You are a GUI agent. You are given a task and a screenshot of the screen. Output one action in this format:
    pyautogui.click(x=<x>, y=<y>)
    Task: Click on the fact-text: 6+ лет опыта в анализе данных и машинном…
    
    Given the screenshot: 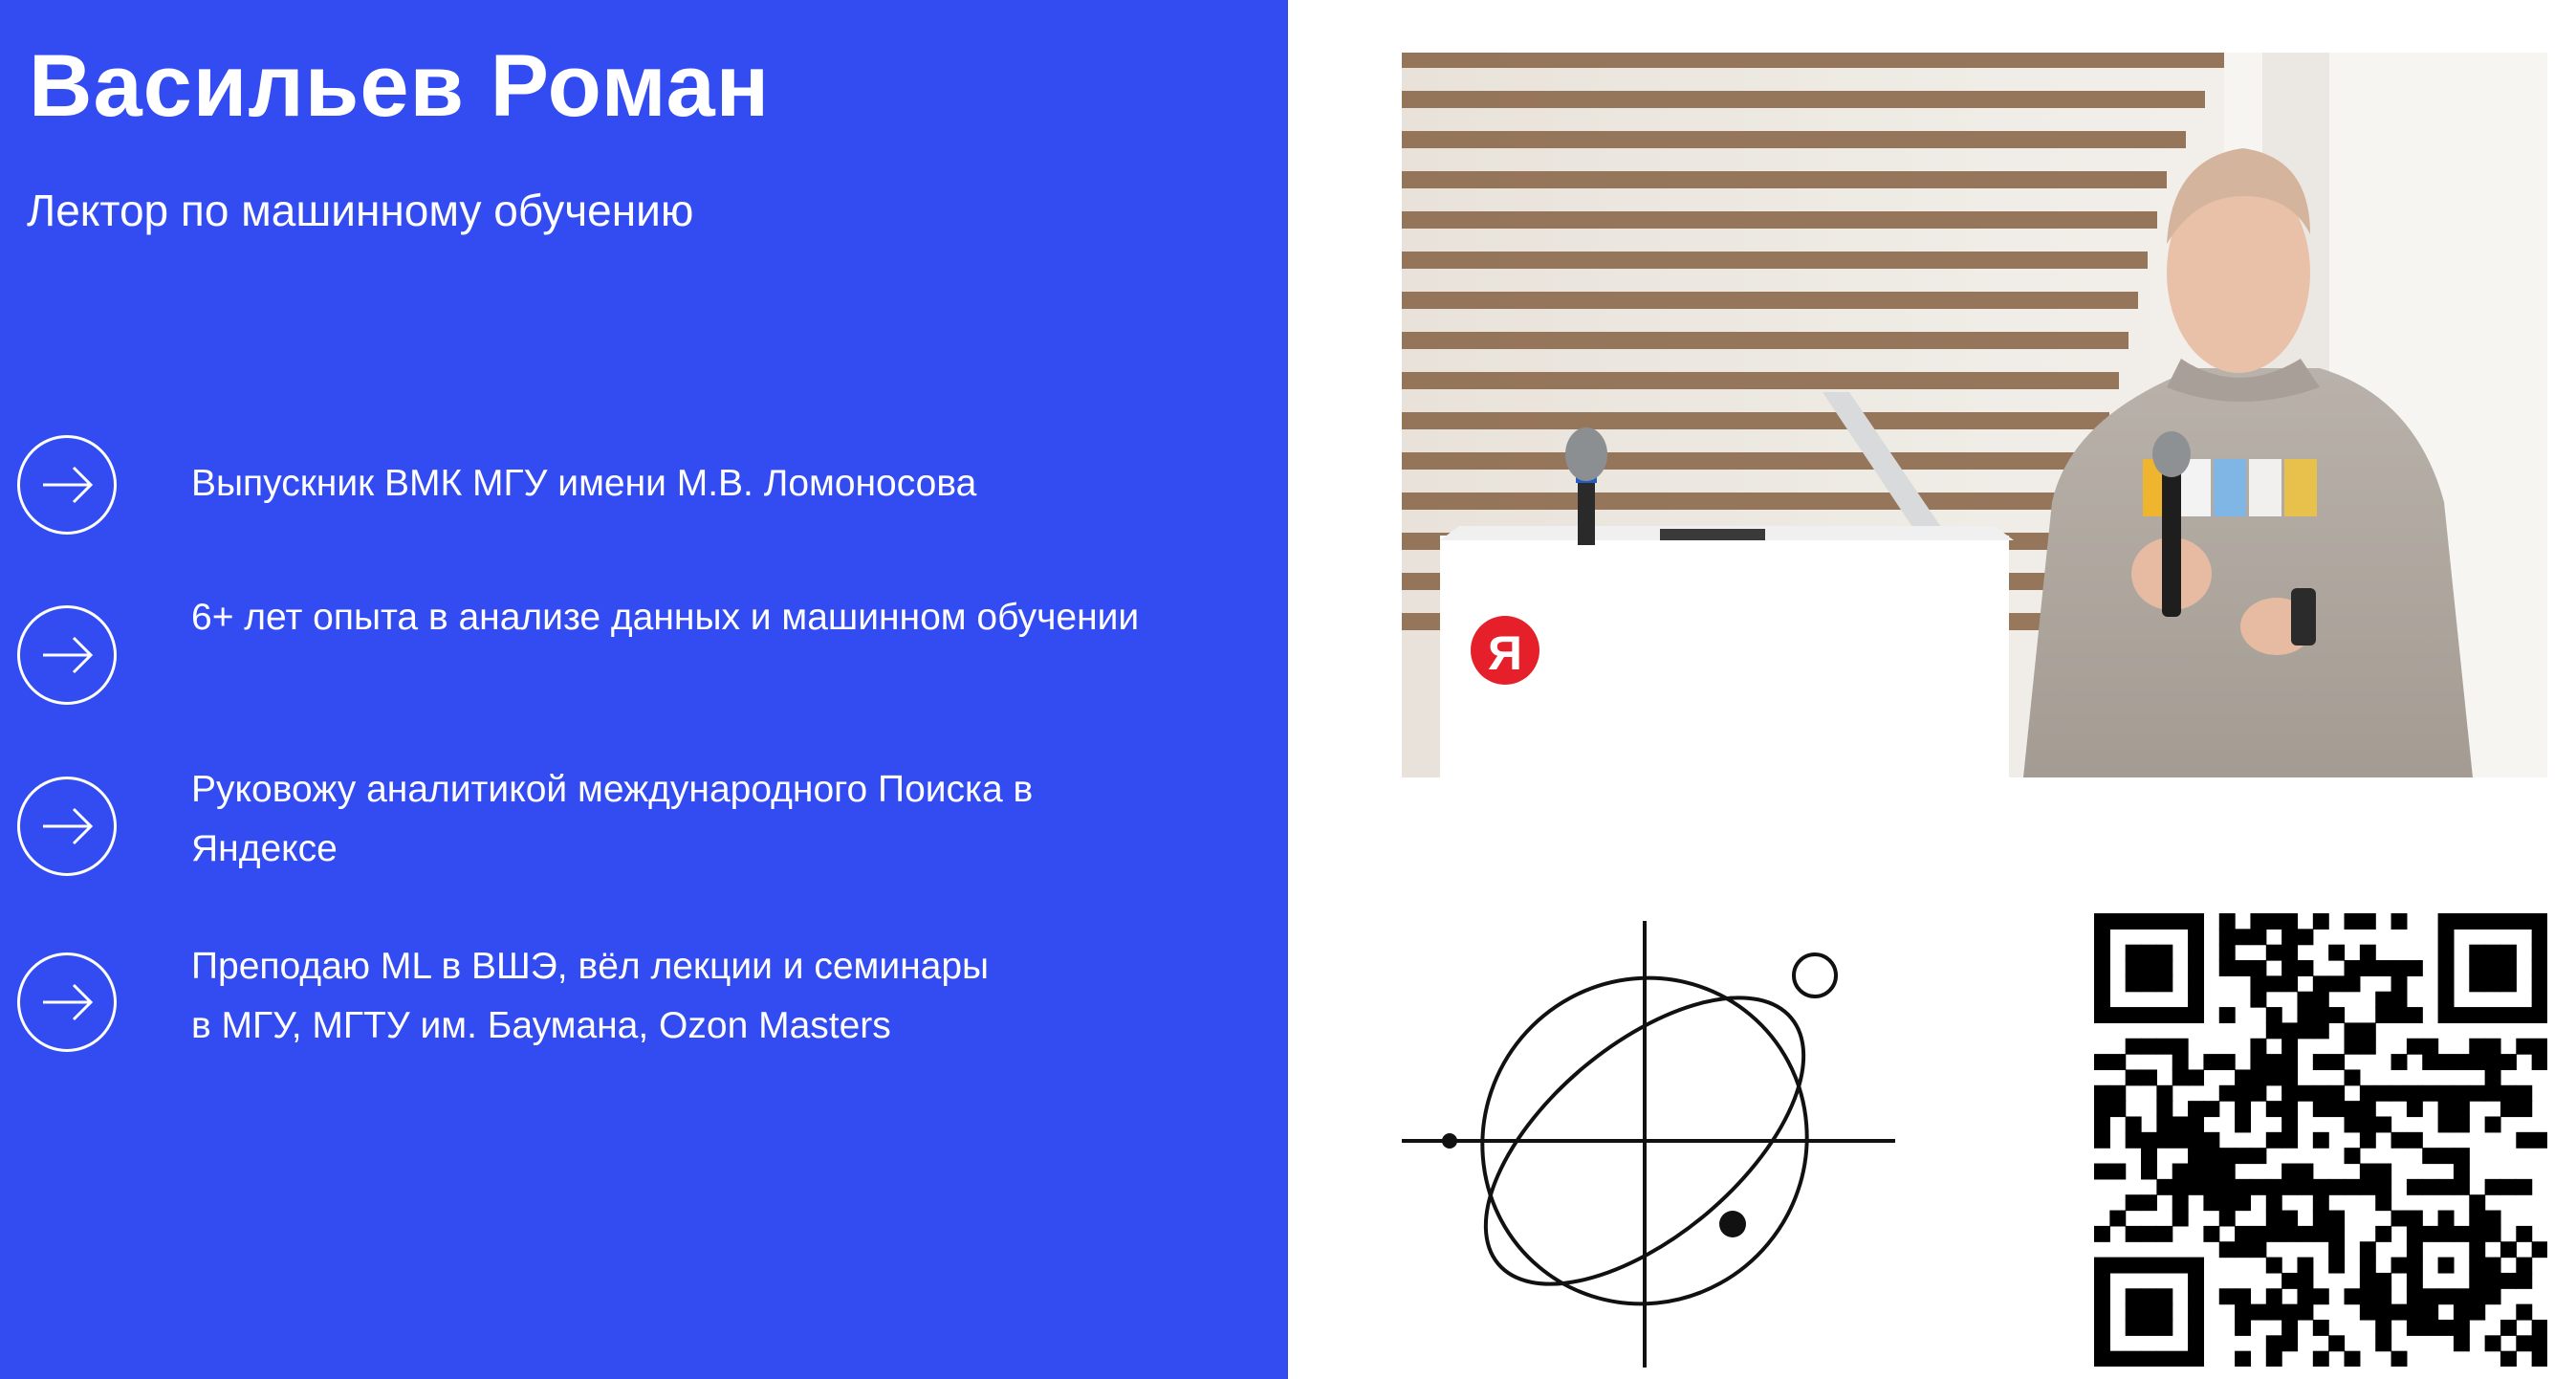 What is the action you would take?
    pyautogui.click(x=712, y=617)
    